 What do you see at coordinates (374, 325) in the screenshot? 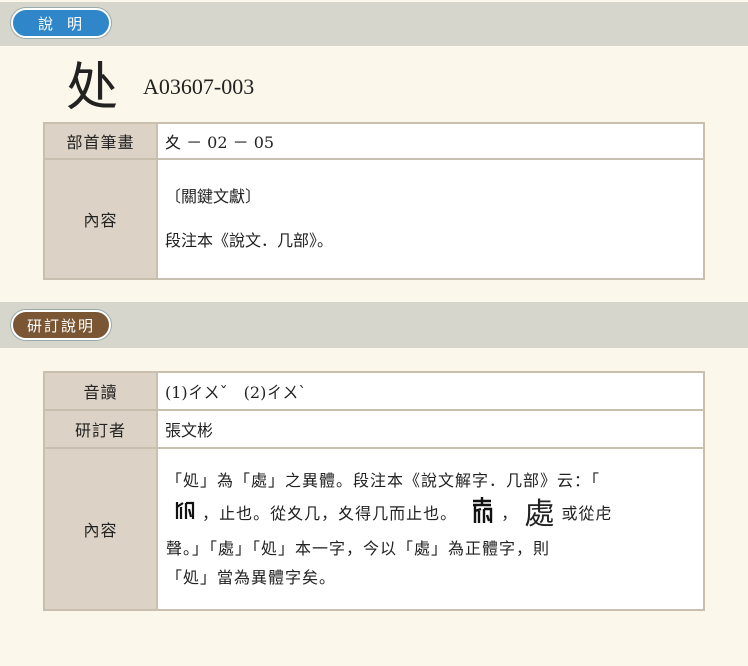
I see `revision-header-bar` at bounding box center [374, 325].